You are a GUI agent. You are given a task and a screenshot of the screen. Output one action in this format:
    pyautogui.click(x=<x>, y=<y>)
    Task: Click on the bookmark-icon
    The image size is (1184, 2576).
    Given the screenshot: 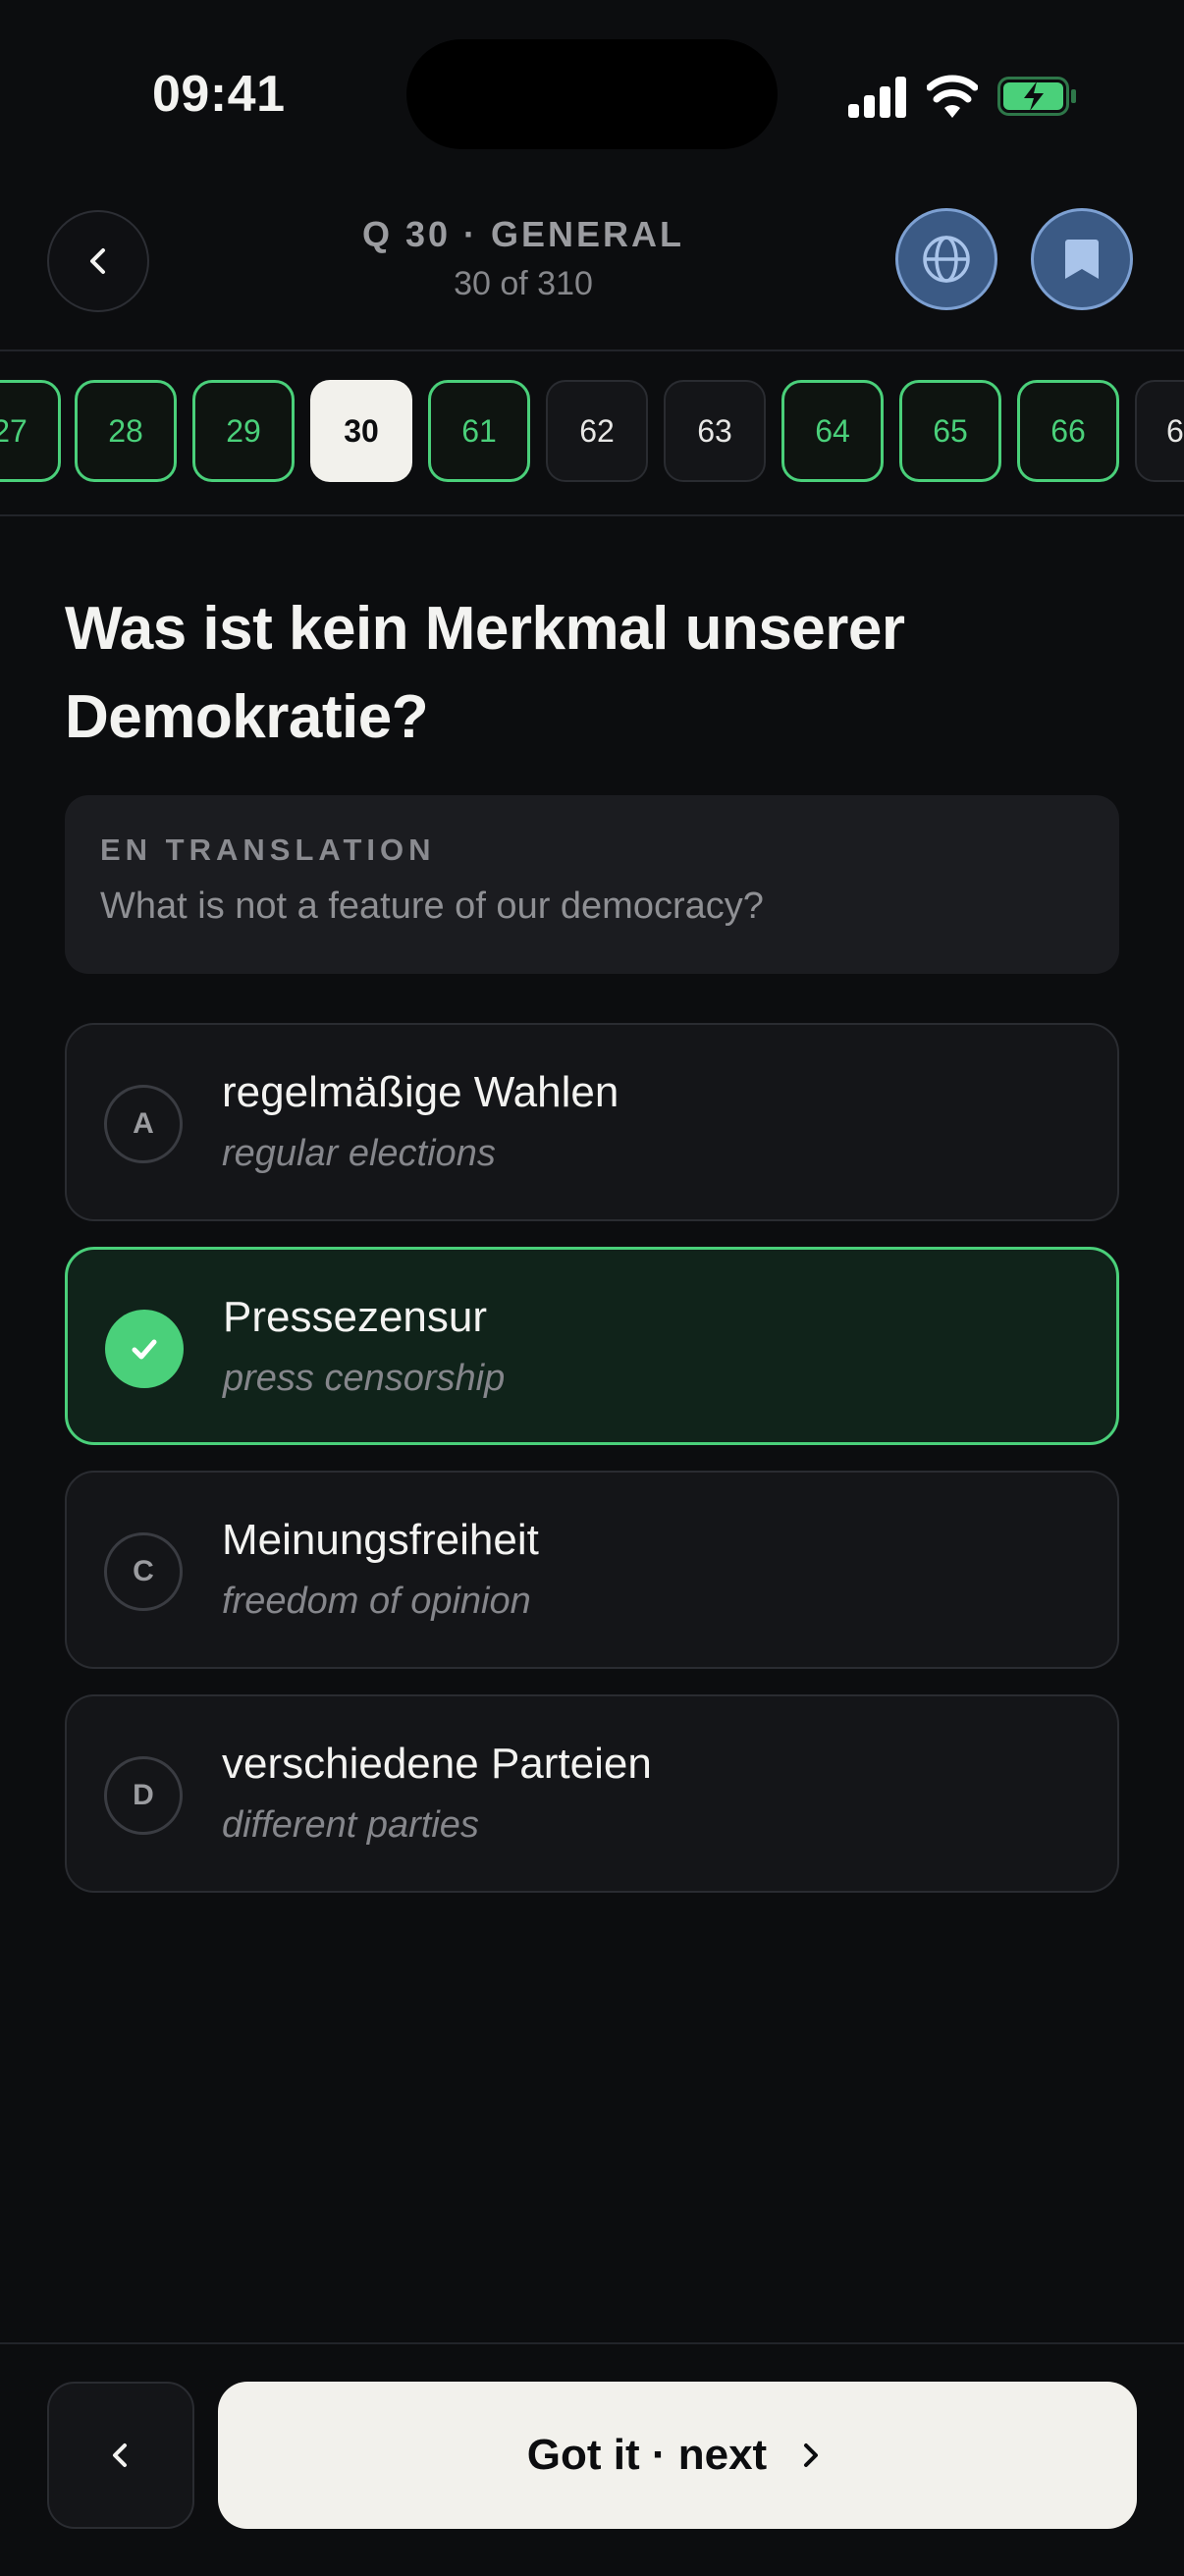 What is the action you would take?
    pyautogui.click(x=1082, y=259)
    